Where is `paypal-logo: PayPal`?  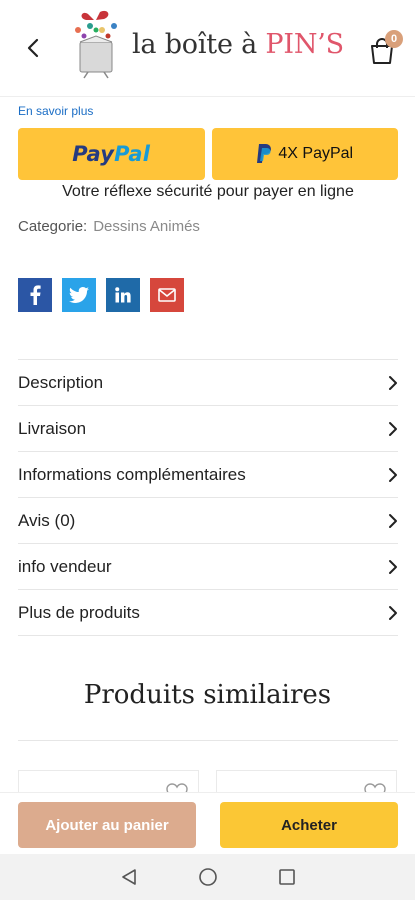 paypal-logo: PayPal is located at coordinates (111, 154).